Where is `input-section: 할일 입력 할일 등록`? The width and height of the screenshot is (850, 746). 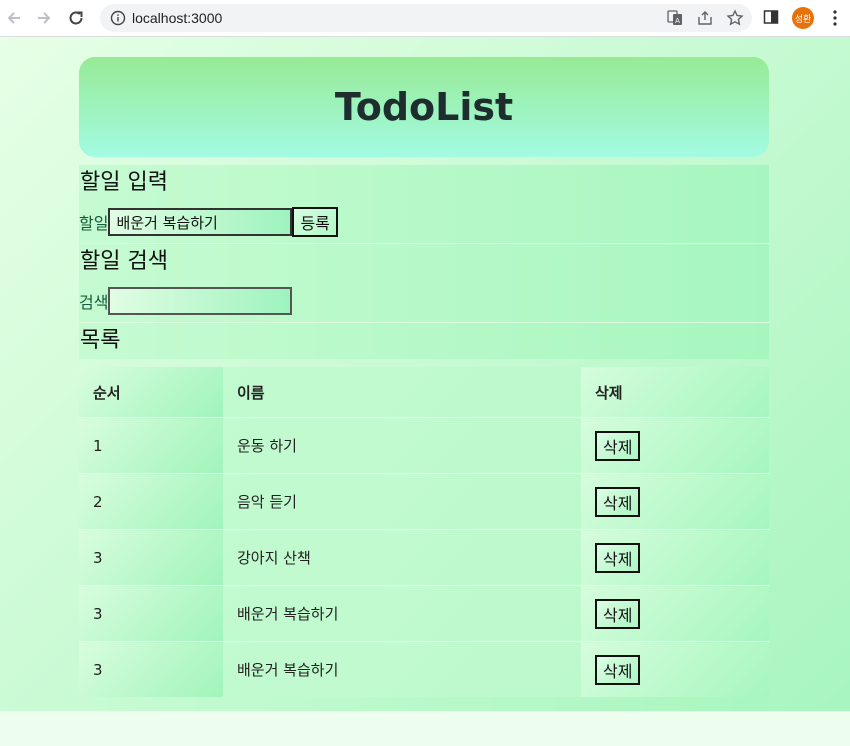 input-section: 할일 입력 할일 등록 is located at coordinates (424, 204).